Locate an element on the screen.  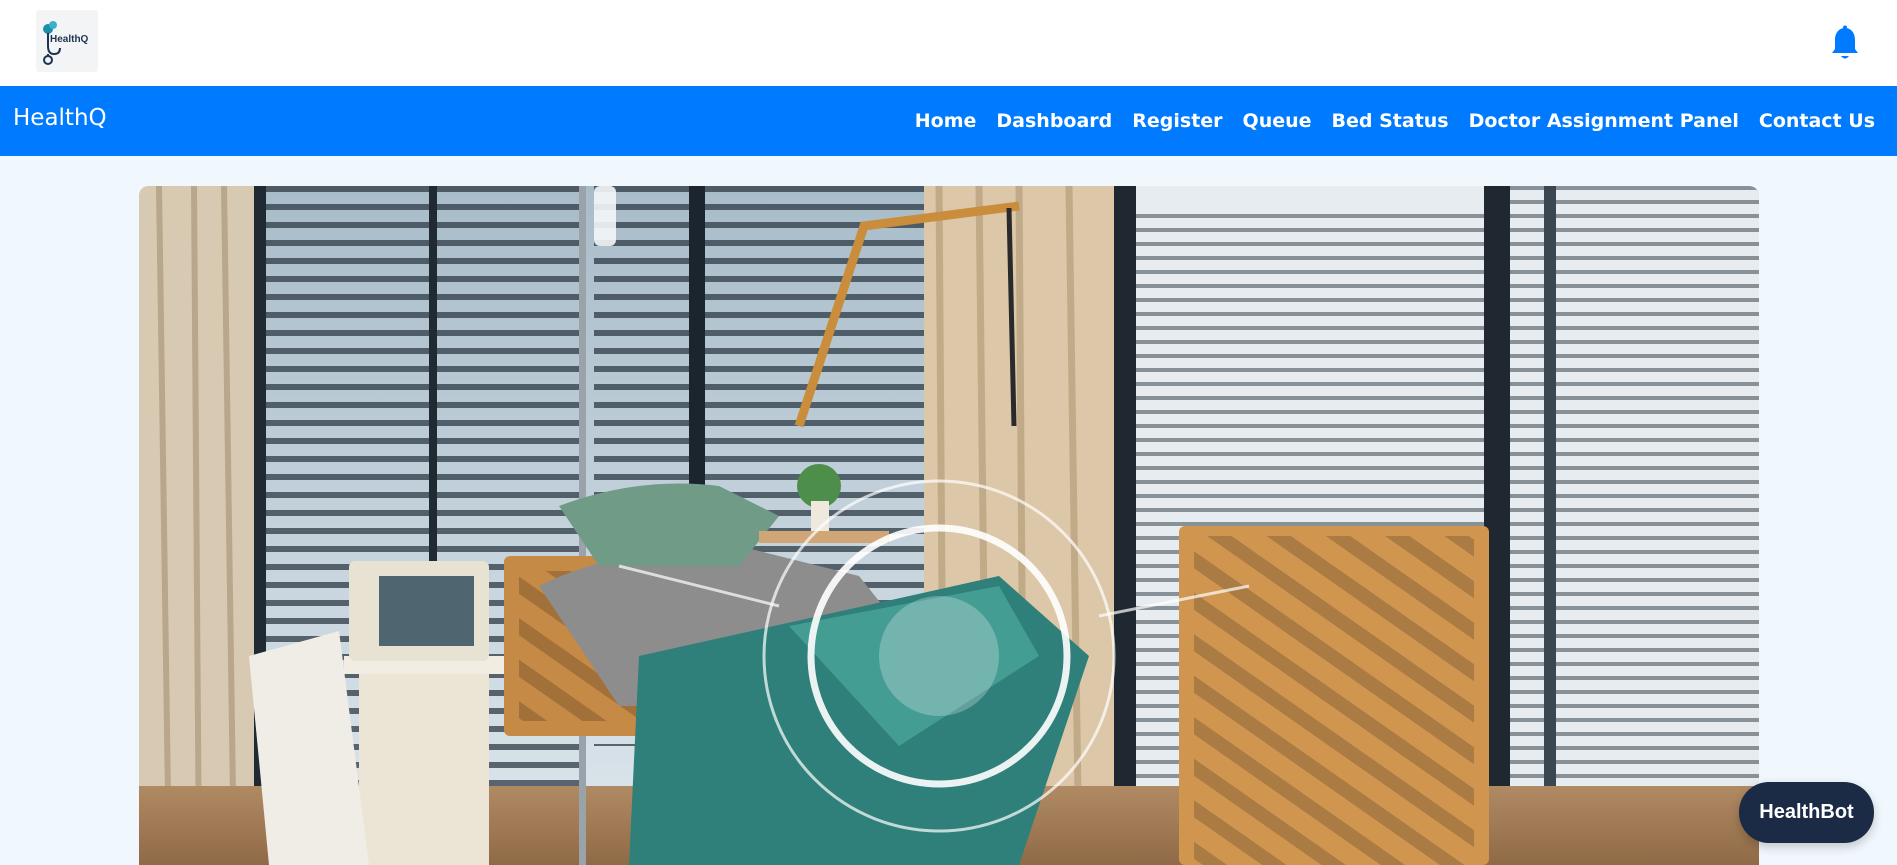
nav-home: Home is located at coordinates (946, 121).